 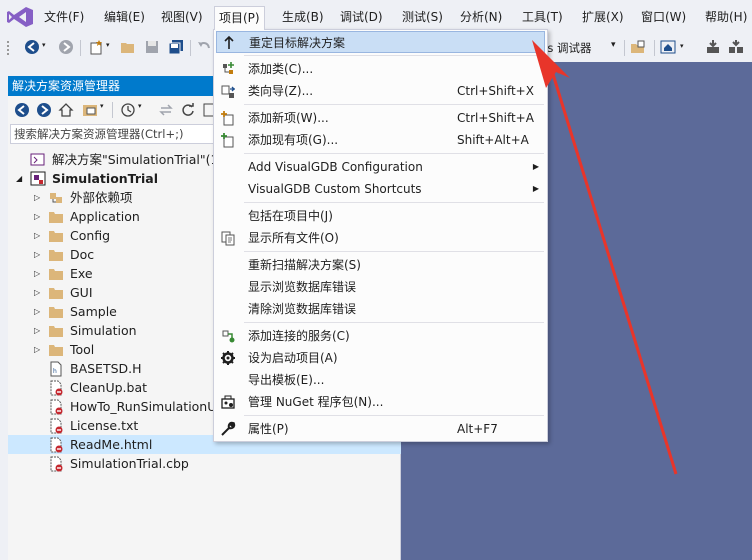 What do you see at coordinates (188, 110) in the screenshot?
I see `refresh-icon` at bounding box center [188, 110].